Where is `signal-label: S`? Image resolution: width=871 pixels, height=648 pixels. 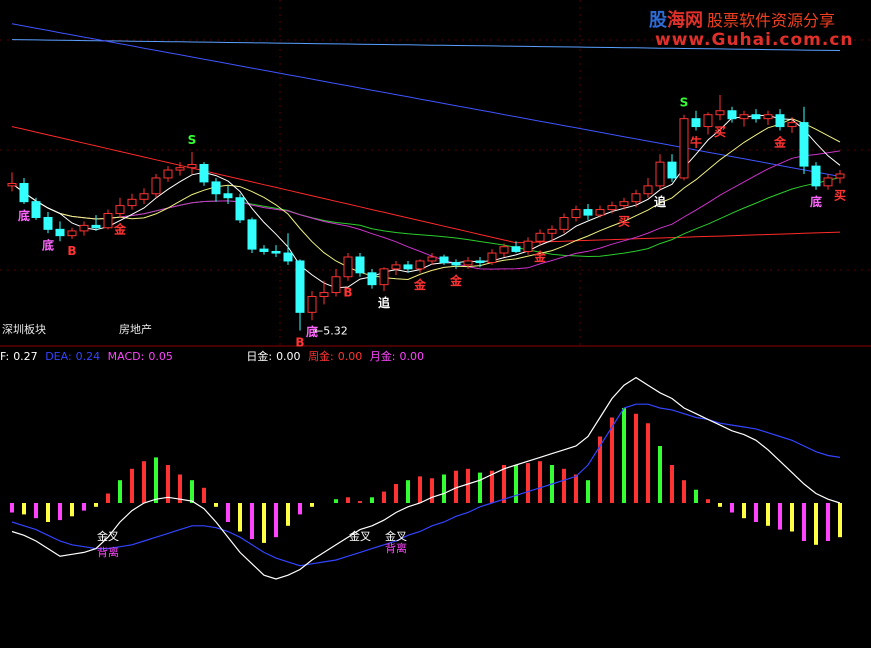 signal-label: S is located at coordinates (684, 103).